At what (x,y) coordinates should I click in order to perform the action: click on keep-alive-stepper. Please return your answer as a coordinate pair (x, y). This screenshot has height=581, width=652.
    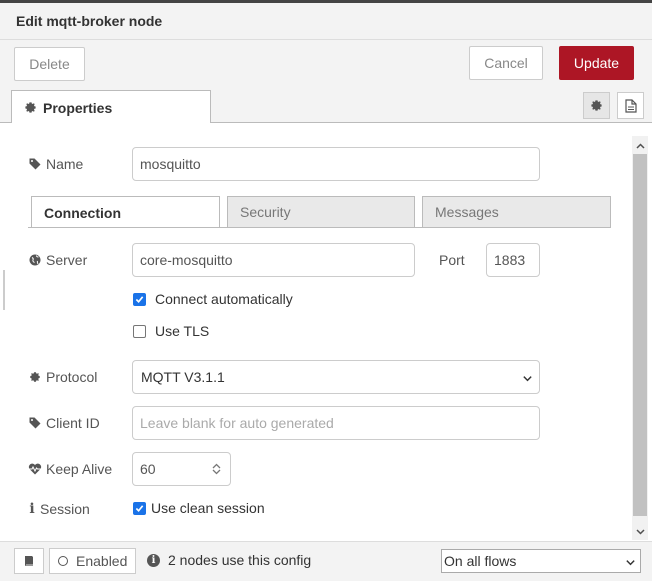
    Looking at the image, I should click on (216, 469).